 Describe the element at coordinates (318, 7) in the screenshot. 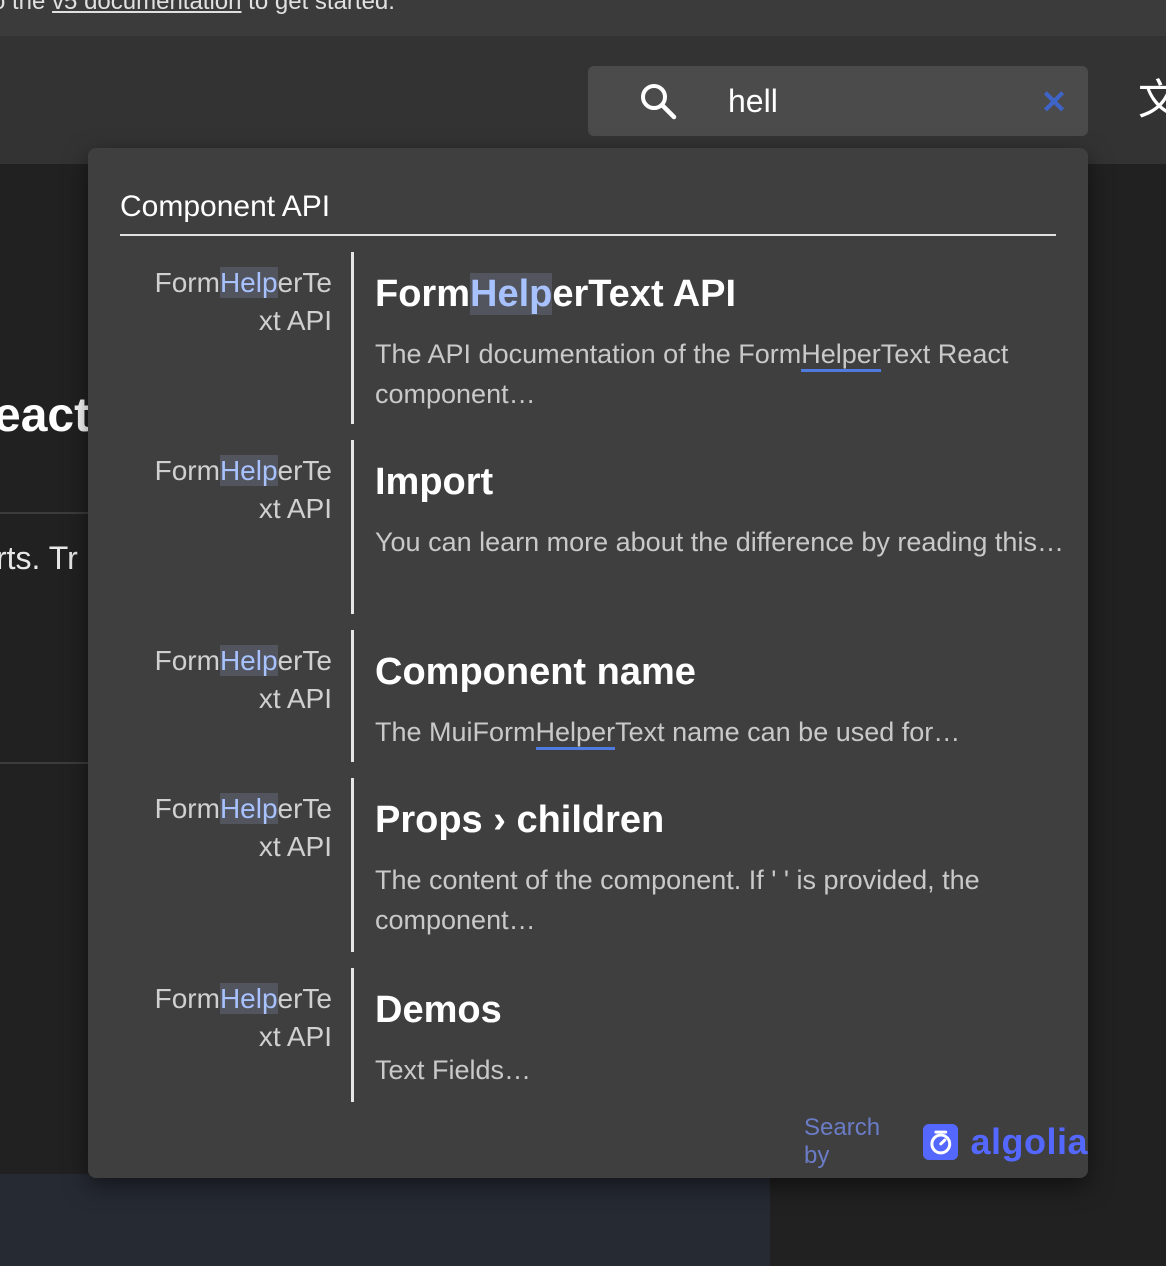

I see `banner-suffix: to get started.` at that location.